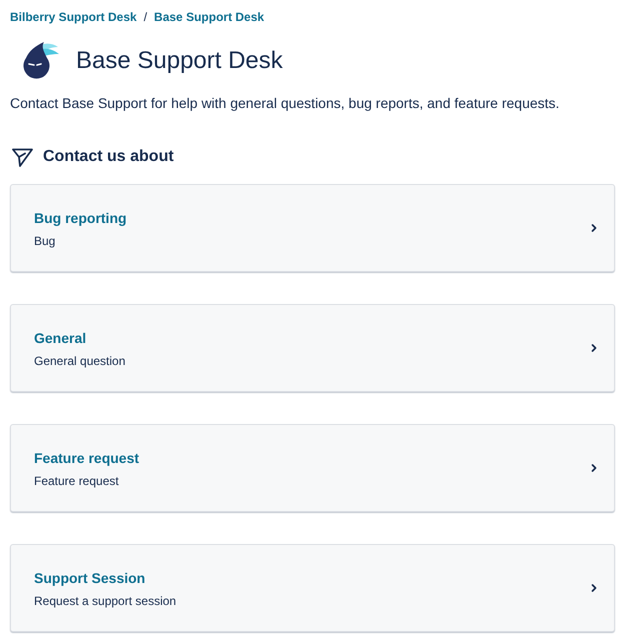 The height and width of the screenshot is (644, 625). What do you see at coordinates (284, 103) in the screenshot?
I see `page-description: Contact Base Support for help with general questions, bug reports, and feature requests.` at bounding box center [284, 103].